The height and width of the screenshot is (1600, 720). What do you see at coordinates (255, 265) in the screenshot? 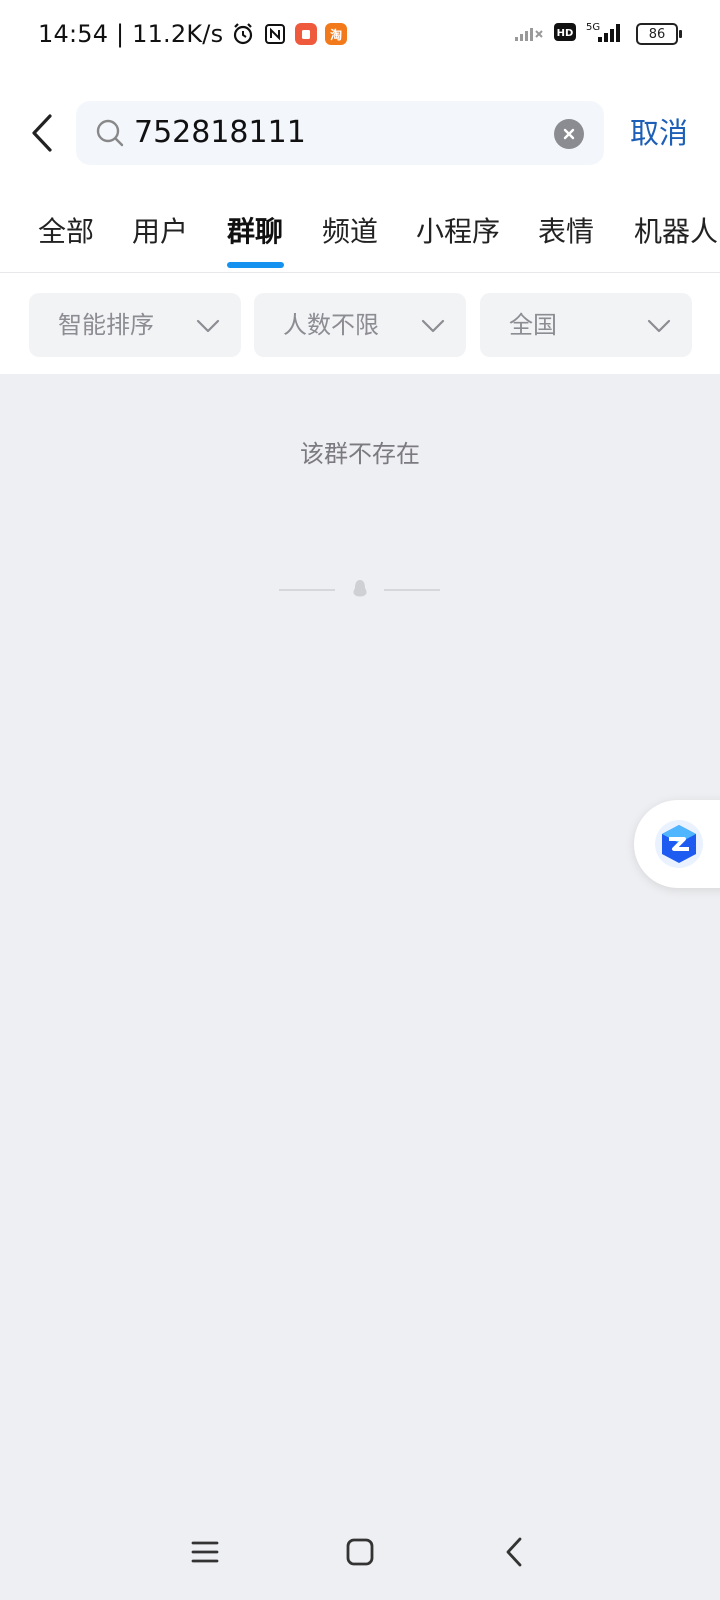
I see `active-tab-indicator` at bounding box center [255, 265].